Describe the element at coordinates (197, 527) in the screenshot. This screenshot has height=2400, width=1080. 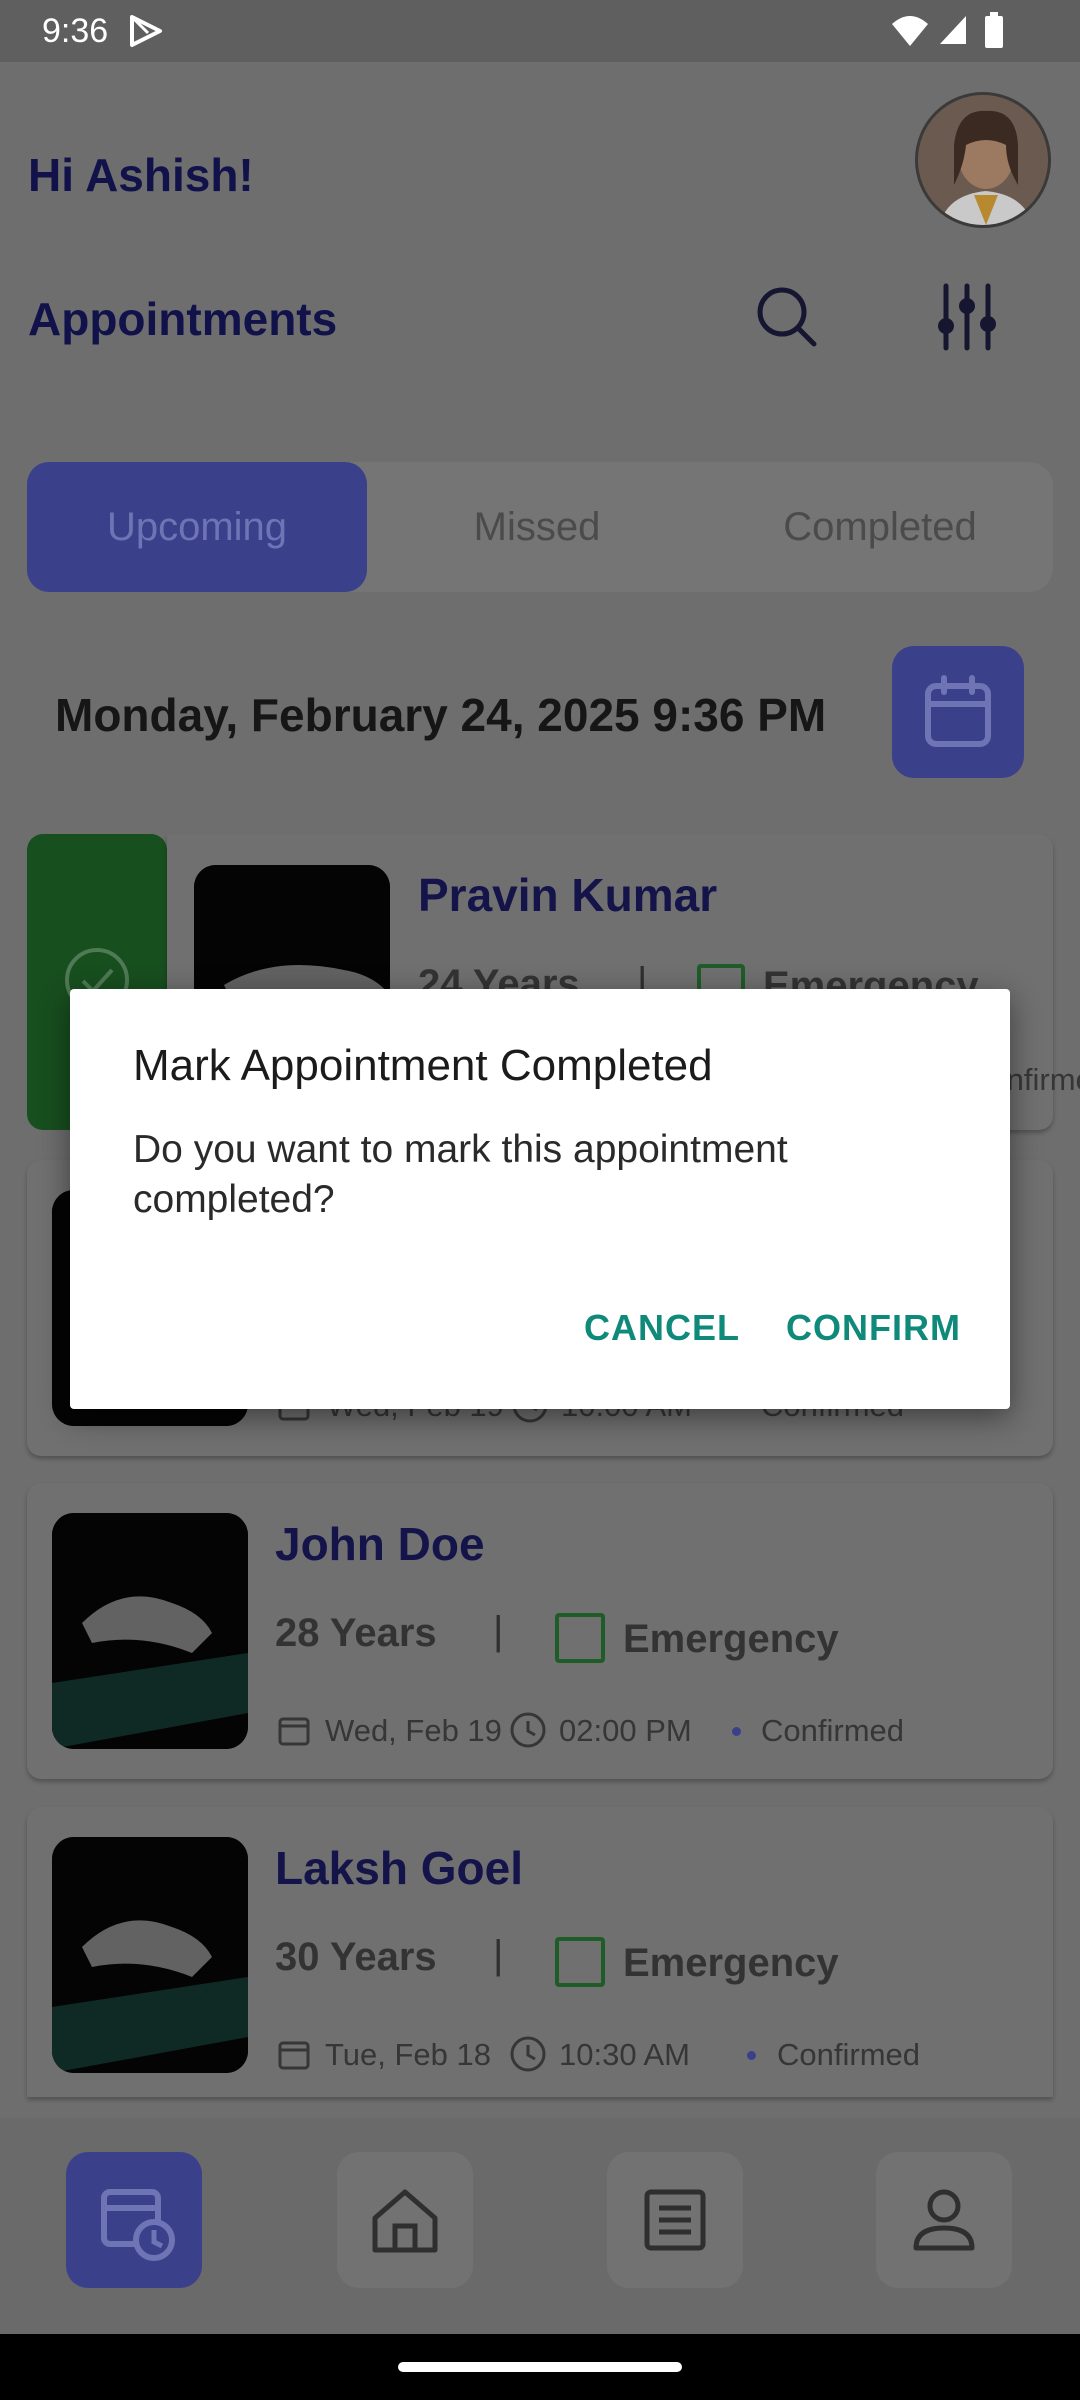
I see `tab-upcoming: Upcoming` at that location.